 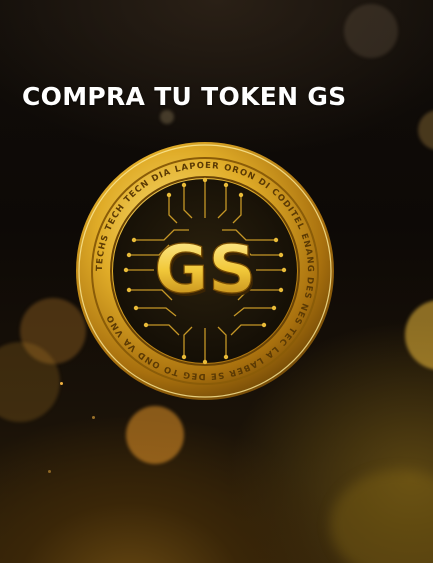 I want to click on coin-monogram: GS, so click(x=205, y=269).